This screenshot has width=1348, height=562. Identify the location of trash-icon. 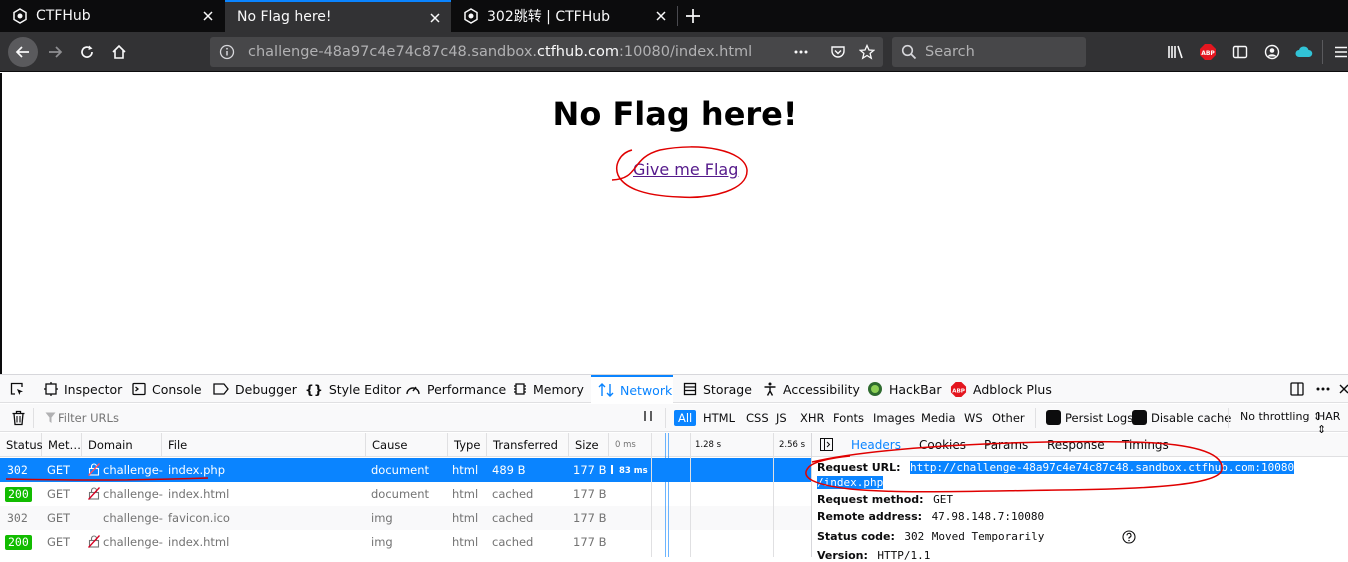
(18, 418).